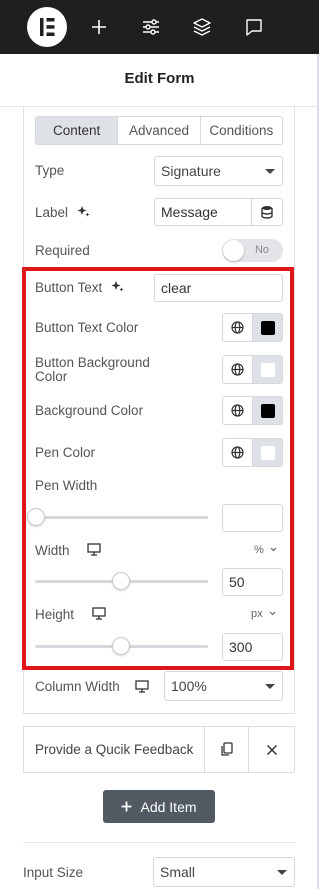 Image resolution: width=320 pixels, height=889 pixels. Describe the element at coordinates (252, 647) in the screenshot. I see `height-input: 300` at that location.